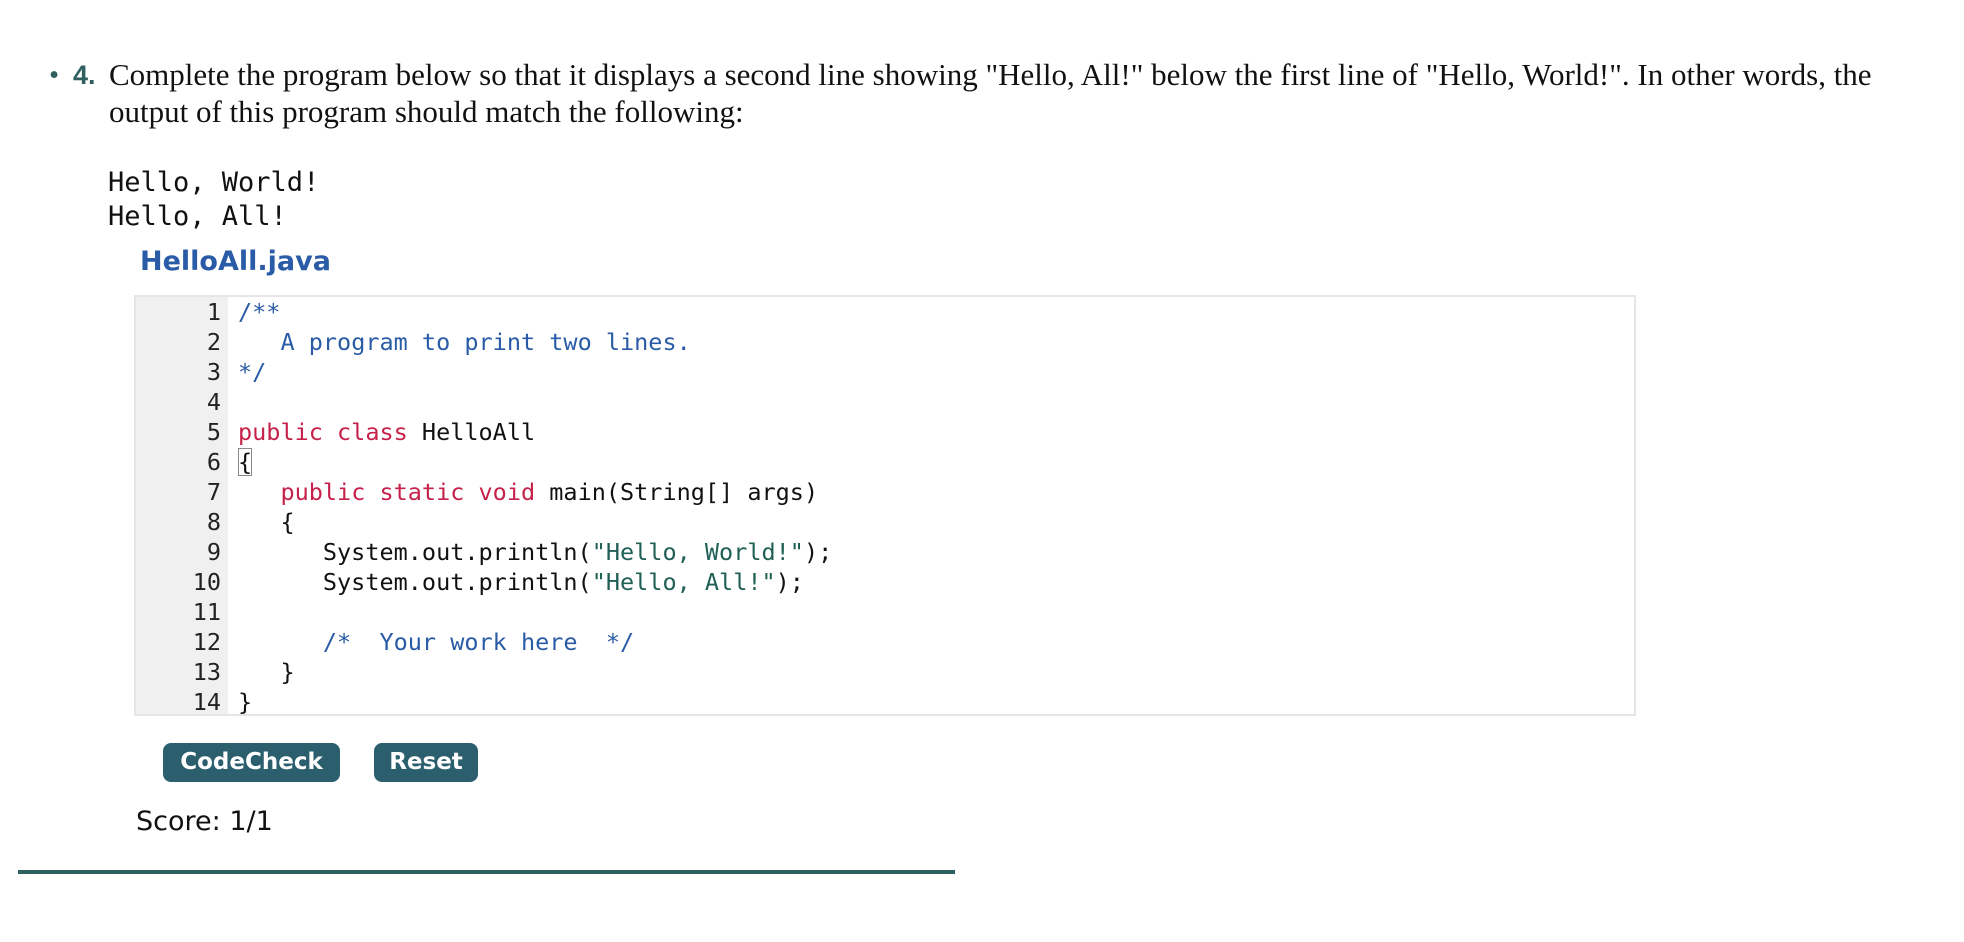 This screenshot has height=942, width=1964. I want to click on code-line: 12 /* Your work here */, so click(885, 642).